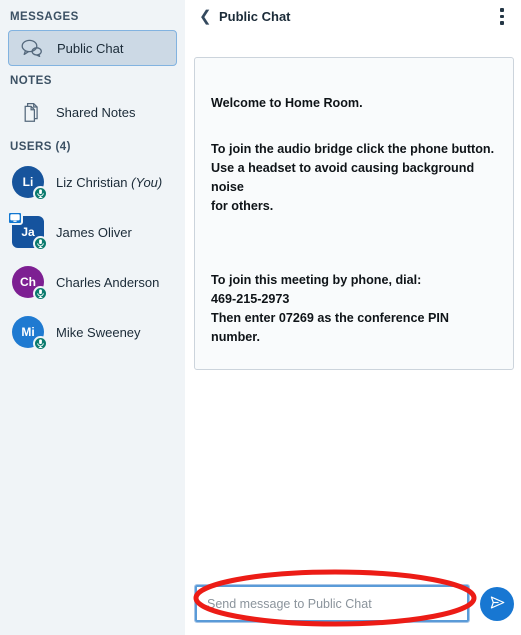 The image size is (521, 635). I want to click on welcome-prefix: Welcome to, so click(248, 103).